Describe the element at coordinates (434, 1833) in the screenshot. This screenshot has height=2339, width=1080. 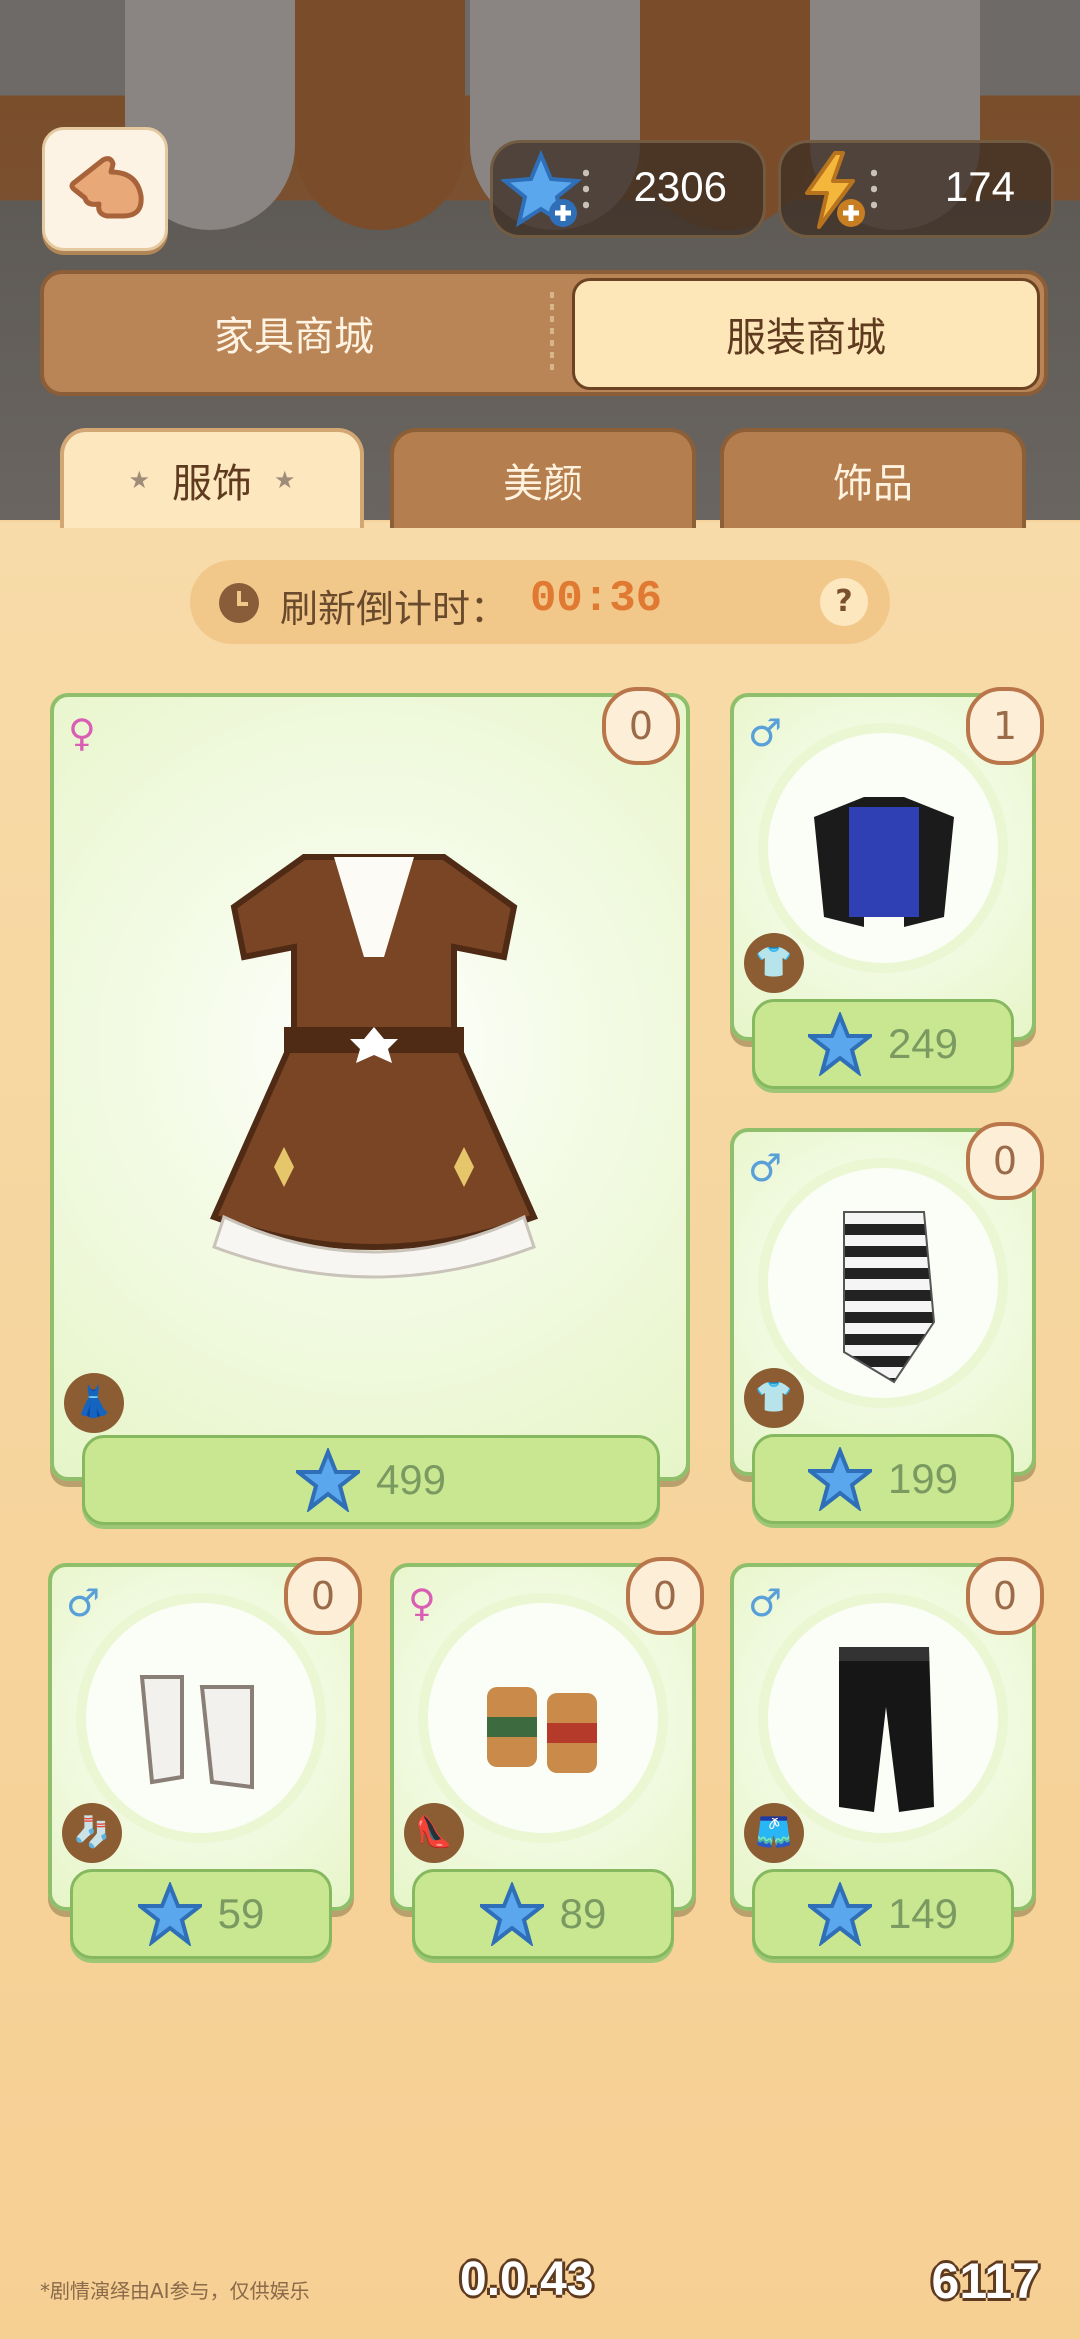
I see `shoes-category-icon: 👠` at that location.